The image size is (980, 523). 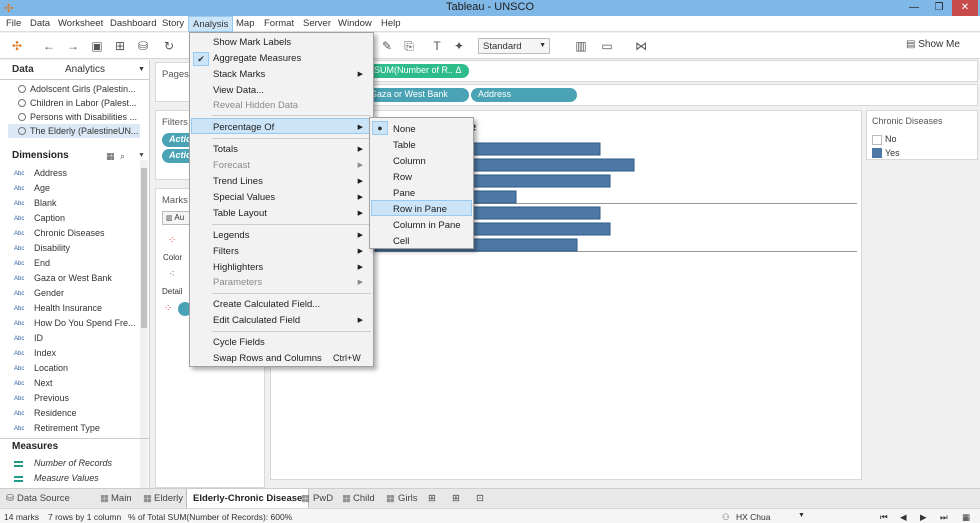 I want to click on new-worksheet-icon: ⊞, so click(x=432, y=498).